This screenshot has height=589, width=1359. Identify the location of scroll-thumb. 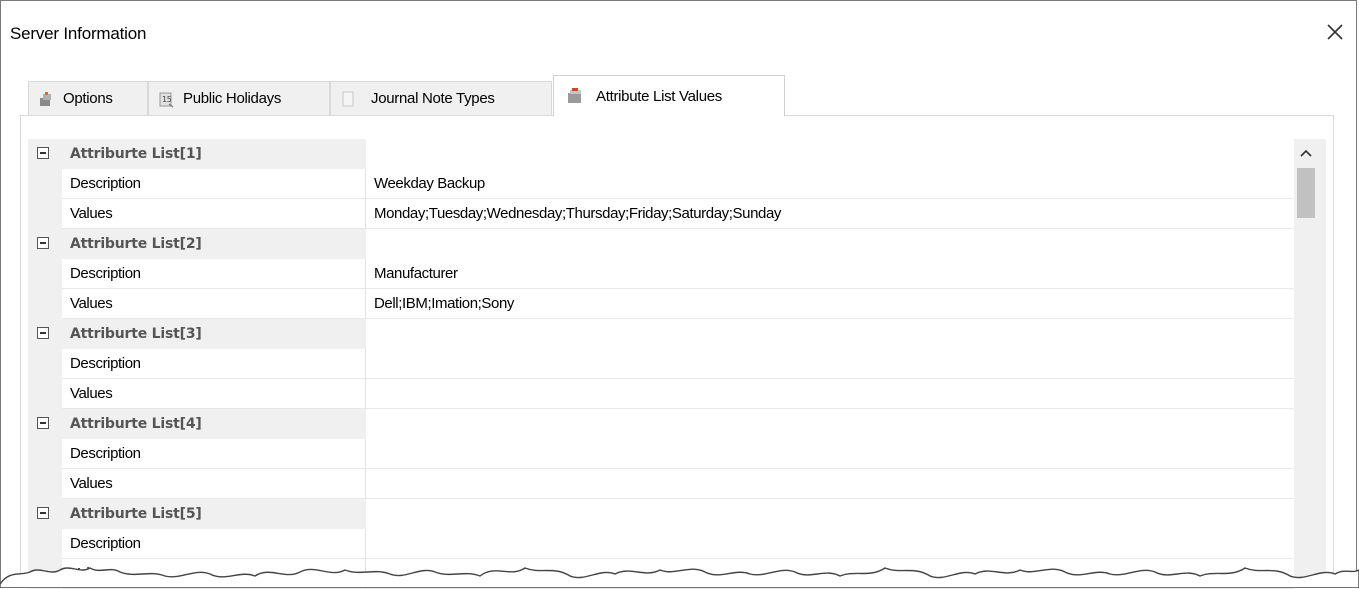
(1306, 193).